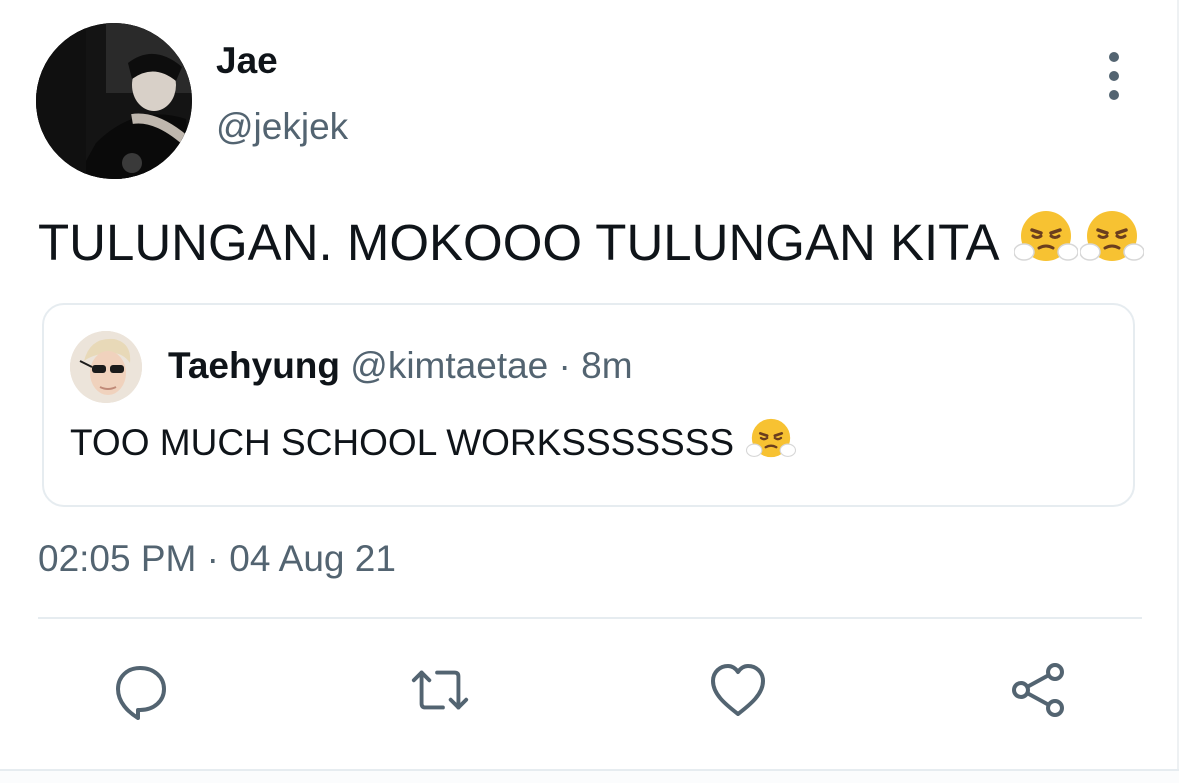 The height and width of the screenshot is (783, 1179). I want to click on avatar-photo, so click(114, 101).